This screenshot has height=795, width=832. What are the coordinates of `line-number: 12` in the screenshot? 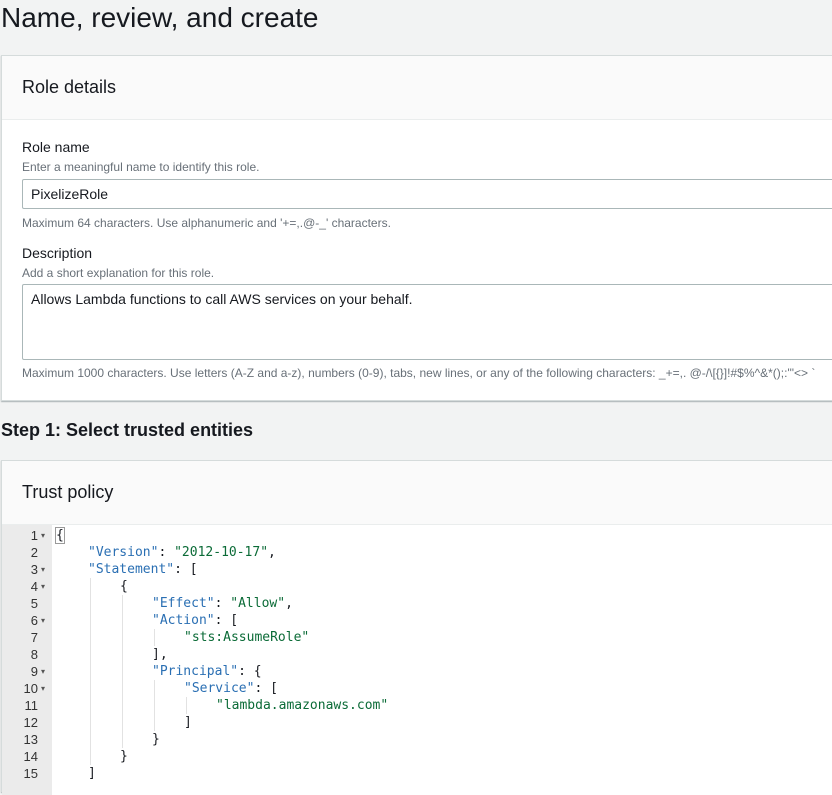 It's located at (30, 722).